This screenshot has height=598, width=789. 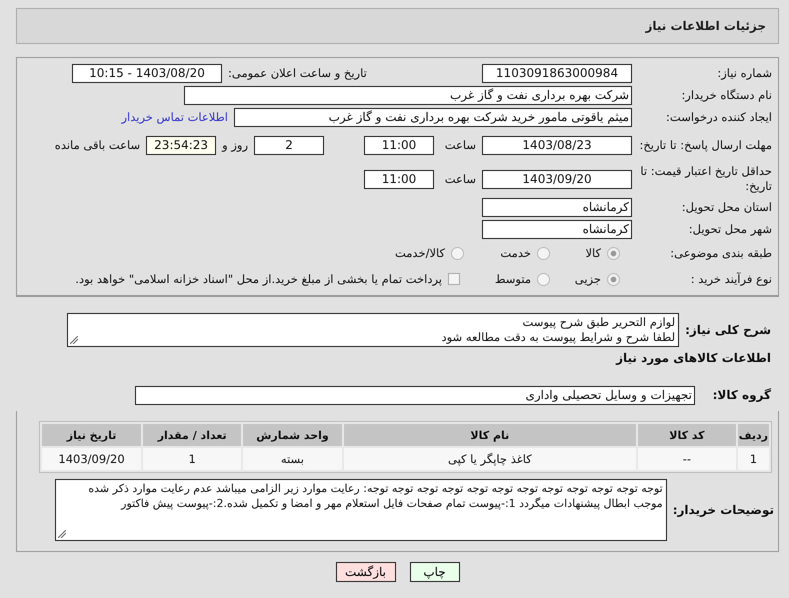 What do you see at coordinates (292, 435) in the screenshot?
I see `column-header: واحد شمارش` at bounding box center [292, 435].